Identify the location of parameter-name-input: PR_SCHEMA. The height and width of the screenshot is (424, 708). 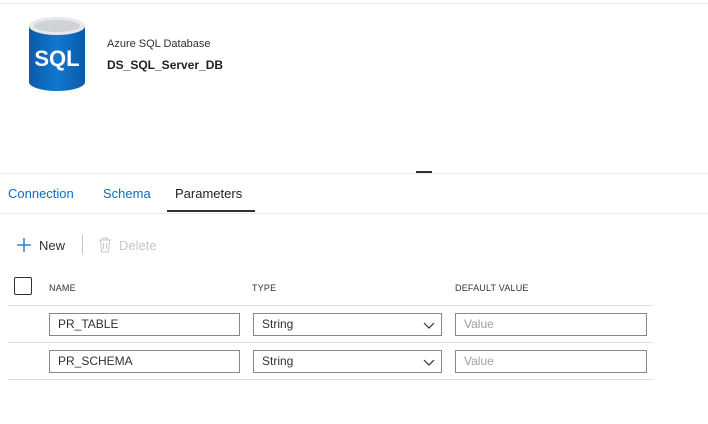
(144, 361).